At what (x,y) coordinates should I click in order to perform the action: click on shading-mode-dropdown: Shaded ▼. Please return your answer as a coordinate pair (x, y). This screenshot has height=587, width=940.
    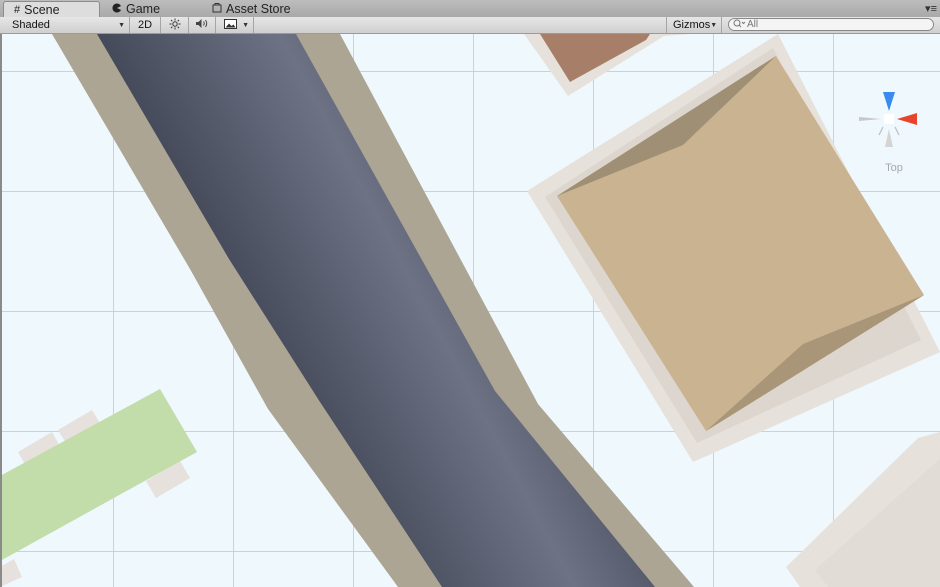
    Looking at the image, I should click on (65, 25).